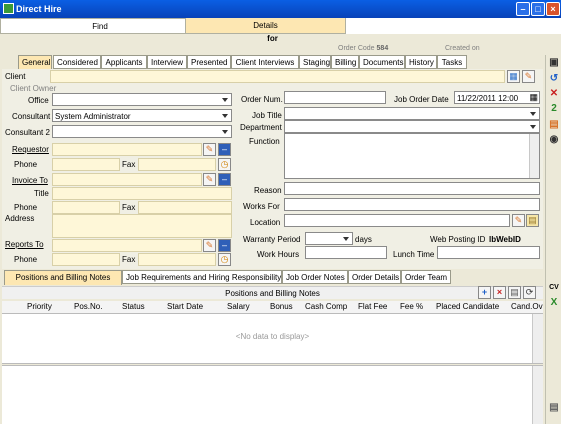  What do you see at coordinates (177, 259) in the screenshot?
I see `reports-fax-field` at bounding box center [177, 259].